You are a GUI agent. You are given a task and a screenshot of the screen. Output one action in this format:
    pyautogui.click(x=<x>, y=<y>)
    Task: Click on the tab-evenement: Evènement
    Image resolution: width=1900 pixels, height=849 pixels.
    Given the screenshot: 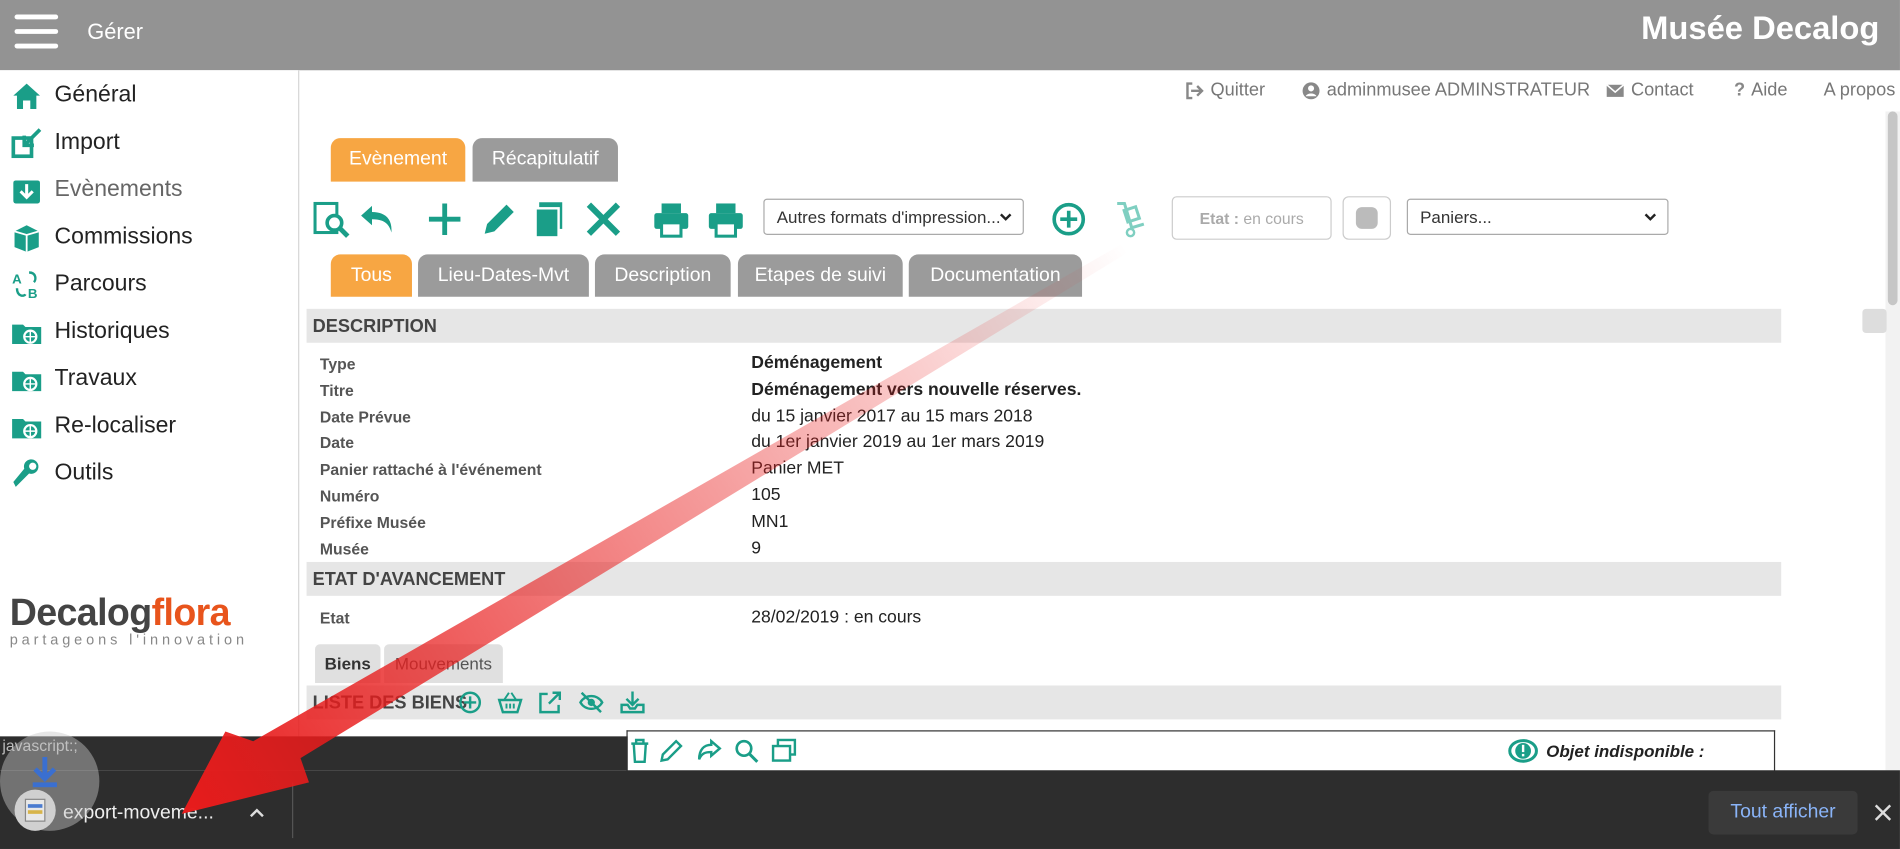 What is the action you would take?
    pyautogui.click(x=398, y=160)
    